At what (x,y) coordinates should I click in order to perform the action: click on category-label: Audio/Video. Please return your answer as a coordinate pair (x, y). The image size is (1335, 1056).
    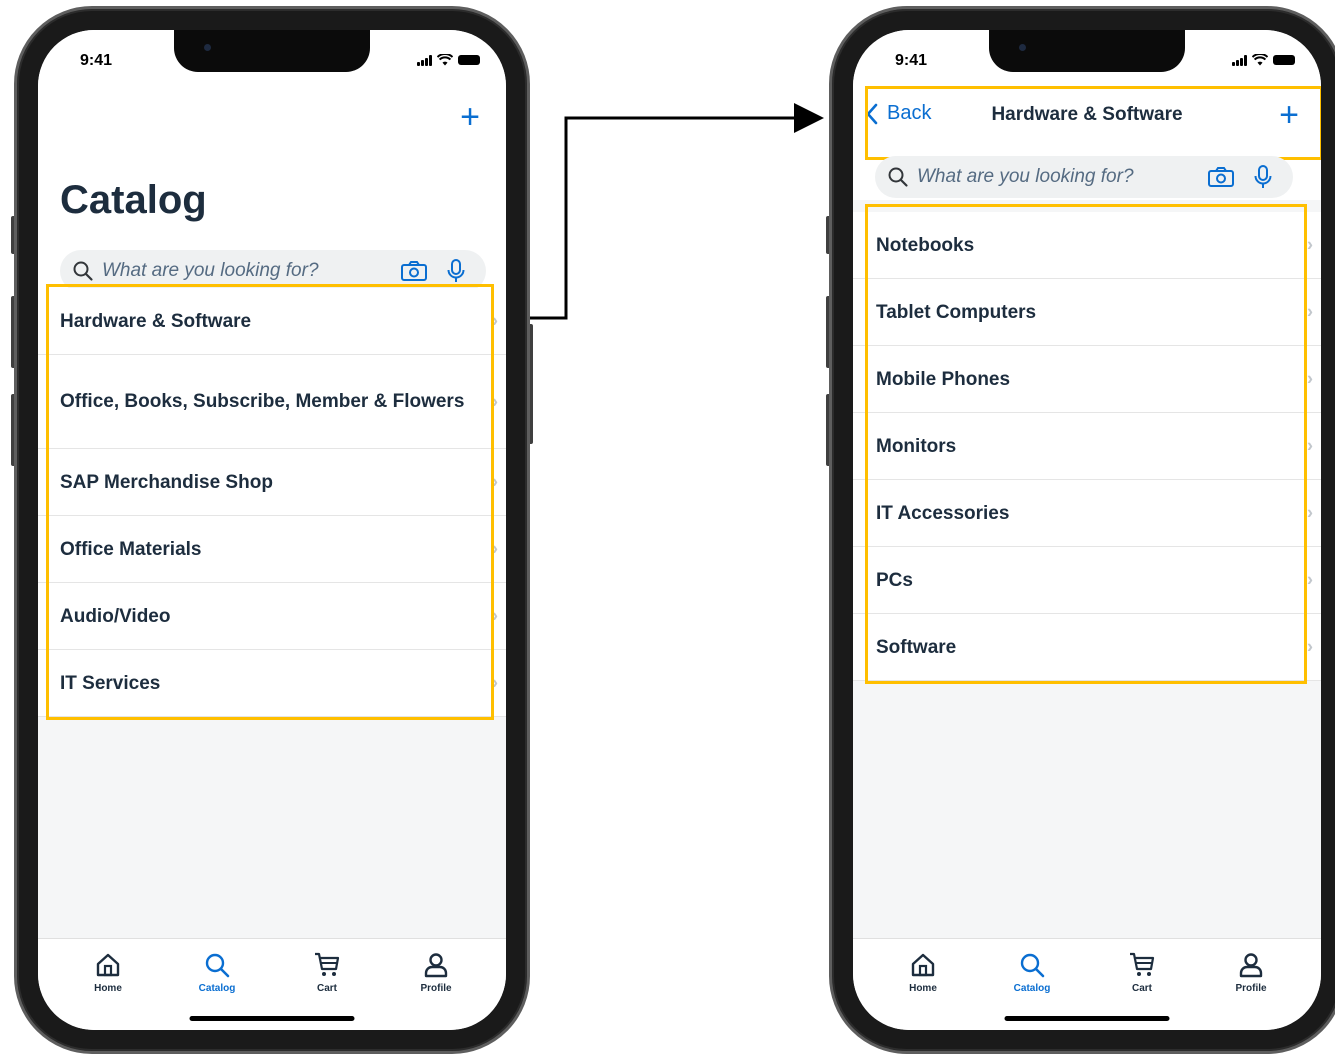
    Looking at the image, I should click on (115, 616).